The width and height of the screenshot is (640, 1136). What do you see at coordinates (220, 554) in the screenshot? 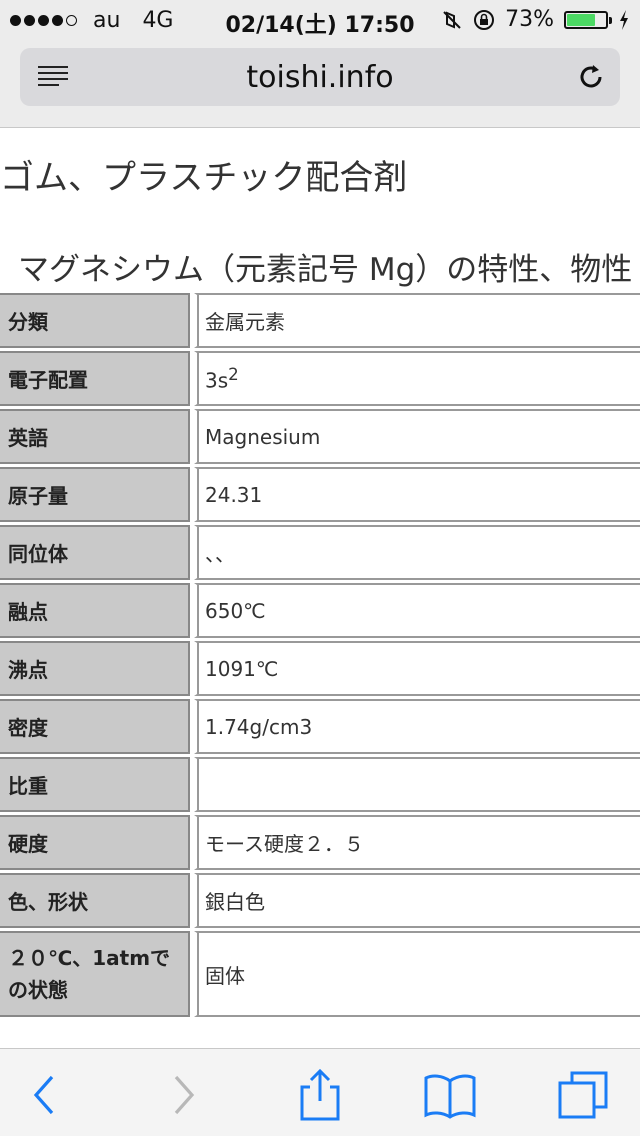
I see `property-value-text: 、、` at bounding box center [220, 554].